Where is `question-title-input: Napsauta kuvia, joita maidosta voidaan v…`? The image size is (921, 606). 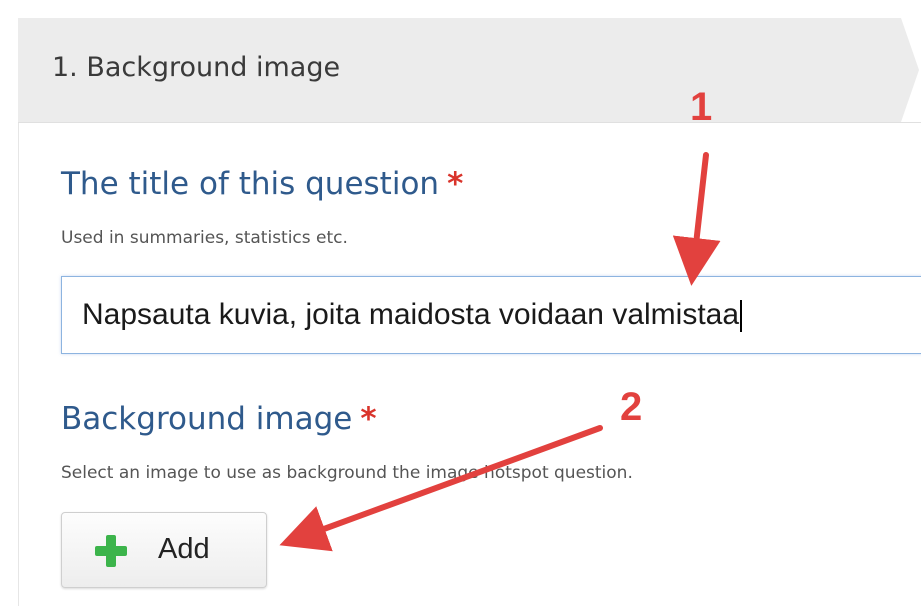 question-title-input: Napsauta kuvia, joita maidosta voidaan v… is located at coordinates (491, 315).